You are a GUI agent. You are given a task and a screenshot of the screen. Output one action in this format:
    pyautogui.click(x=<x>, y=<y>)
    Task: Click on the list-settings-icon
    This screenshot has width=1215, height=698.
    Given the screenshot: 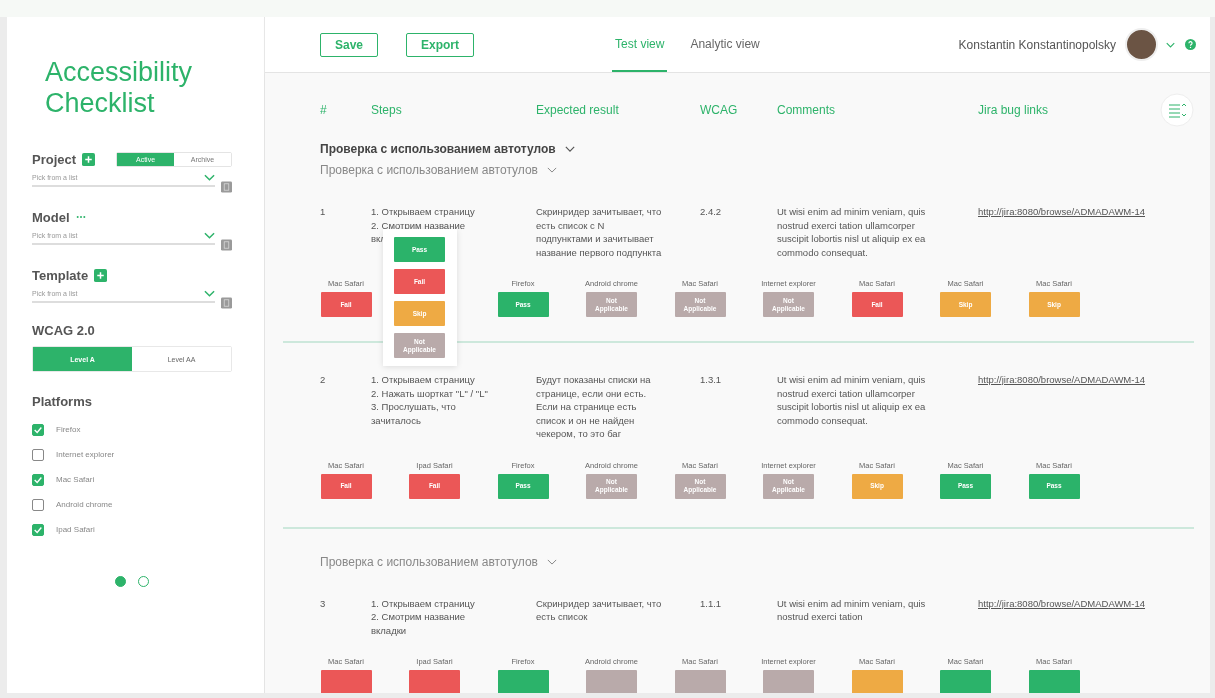 What is the action you would take?
    pyautogui.click(x=1177, y=110)
    